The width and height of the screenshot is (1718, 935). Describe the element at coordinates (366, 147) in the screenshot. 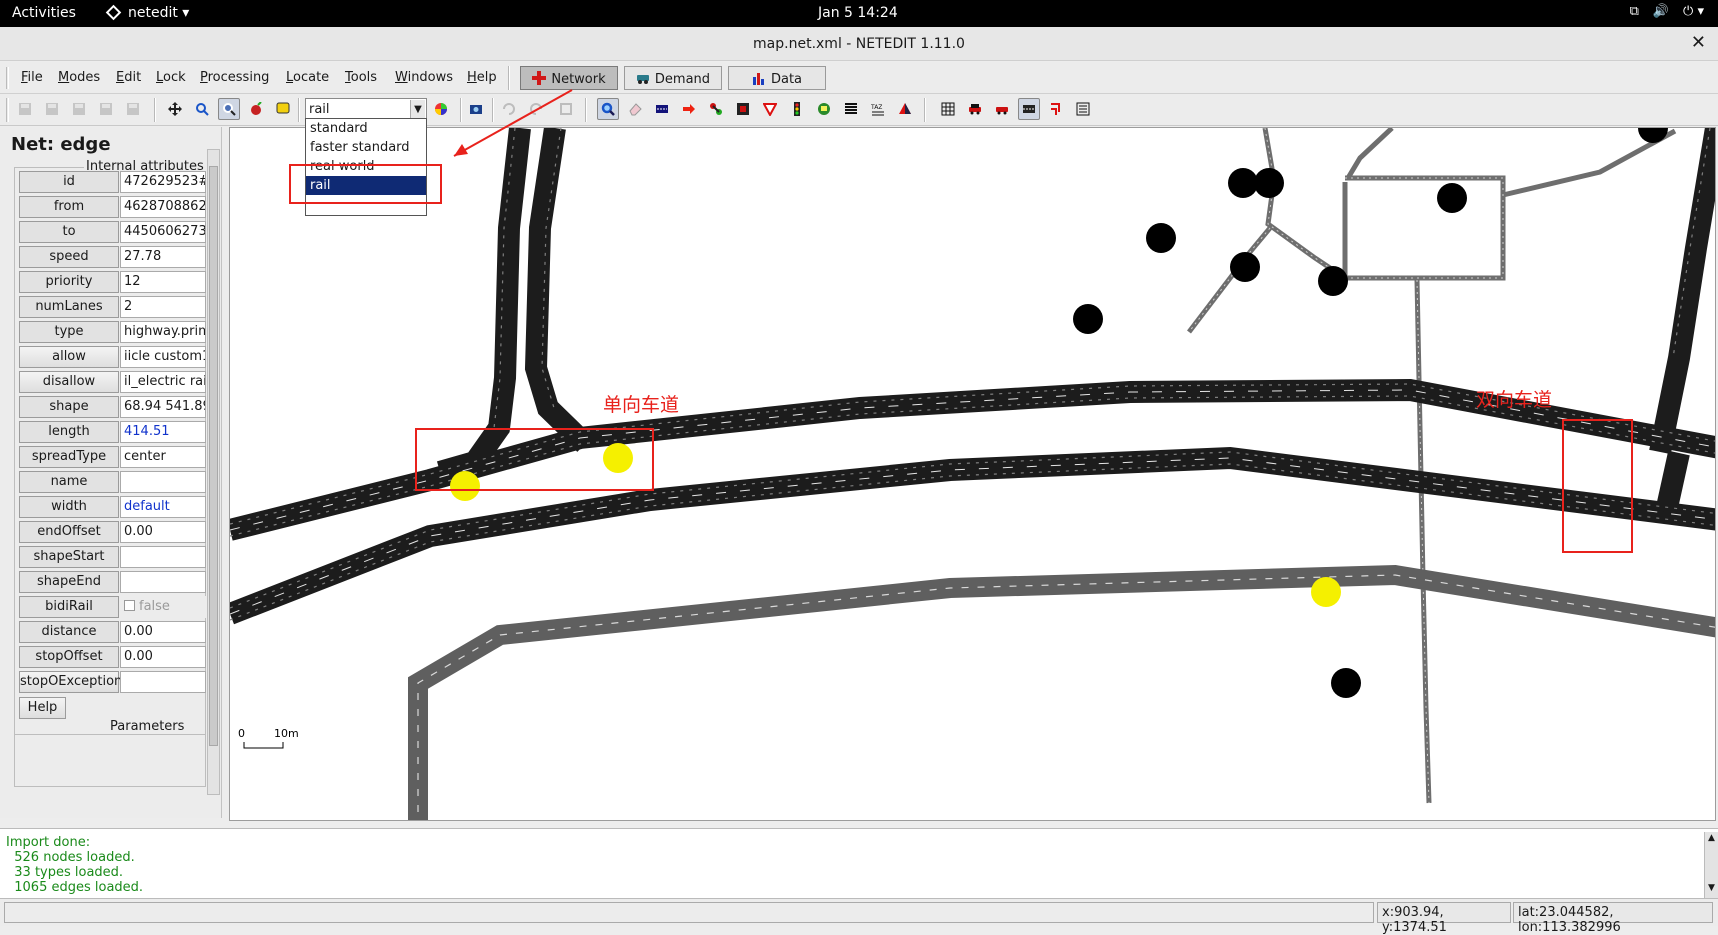

I see `dropdown-option-faster-standard: faster standard` at that location.